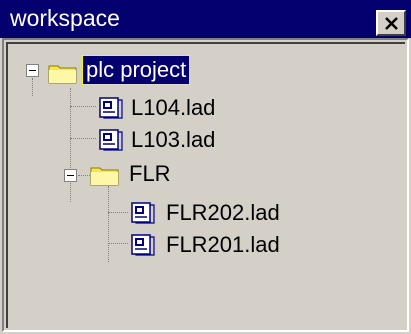  Describe the element at coordinates (136, 70) in the screenshot. I see `tree-node-plc-project: plc project` at that location.